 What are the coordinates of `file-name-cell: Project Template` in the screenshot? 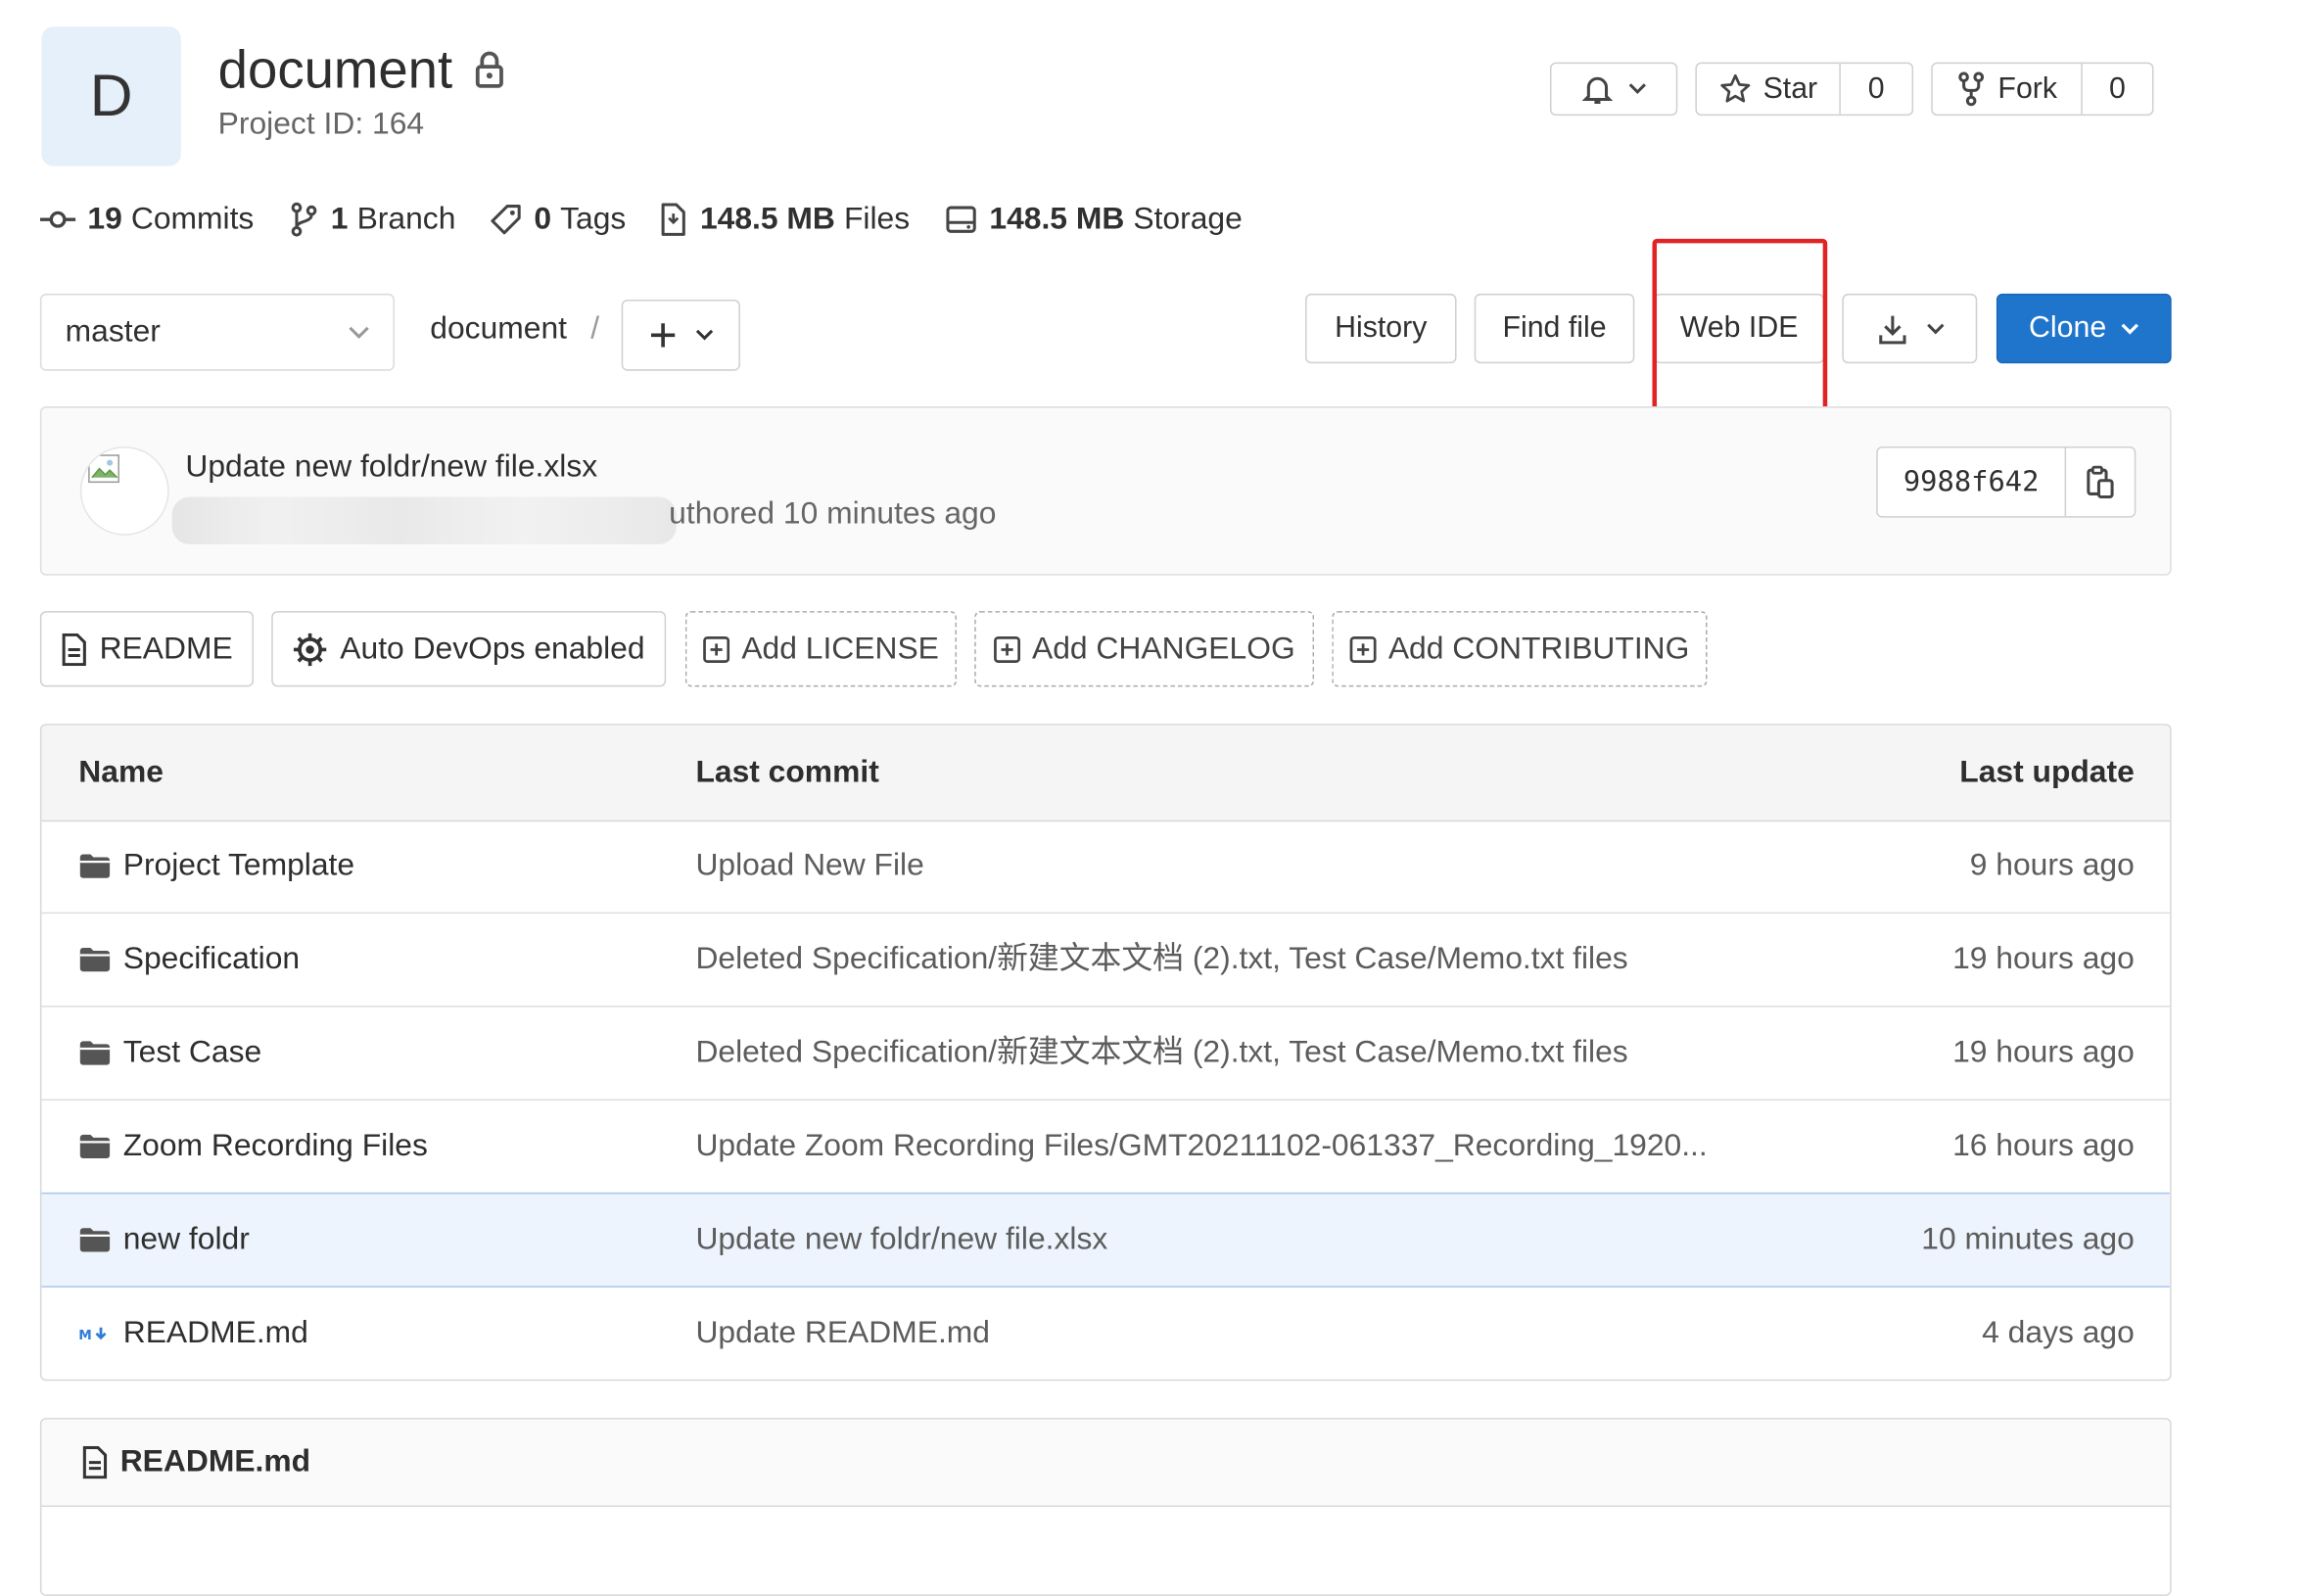 It's located at (216, 867).